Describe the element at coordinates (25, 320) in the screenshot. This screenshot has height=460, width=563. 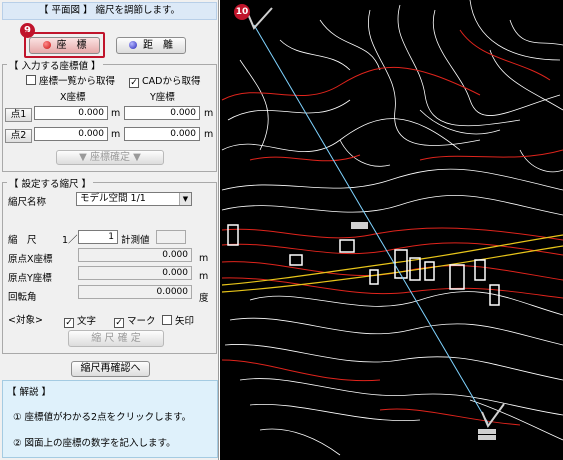
I see `target-label: <対象>` at that location.